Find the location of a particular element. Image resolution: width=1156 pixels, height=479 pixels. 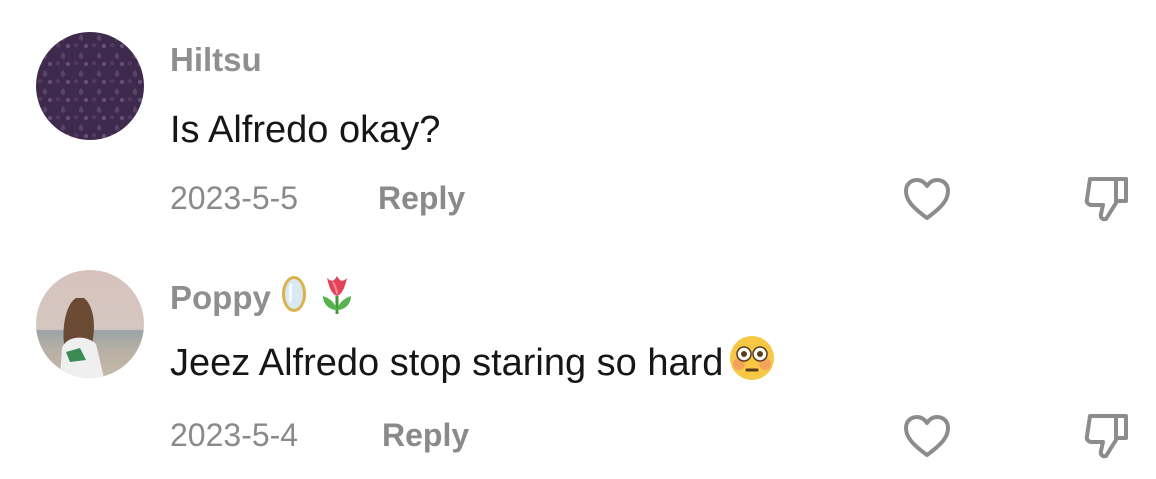

comment-meta: 2023-5-4 Reply is located at coordinates (319, 435).